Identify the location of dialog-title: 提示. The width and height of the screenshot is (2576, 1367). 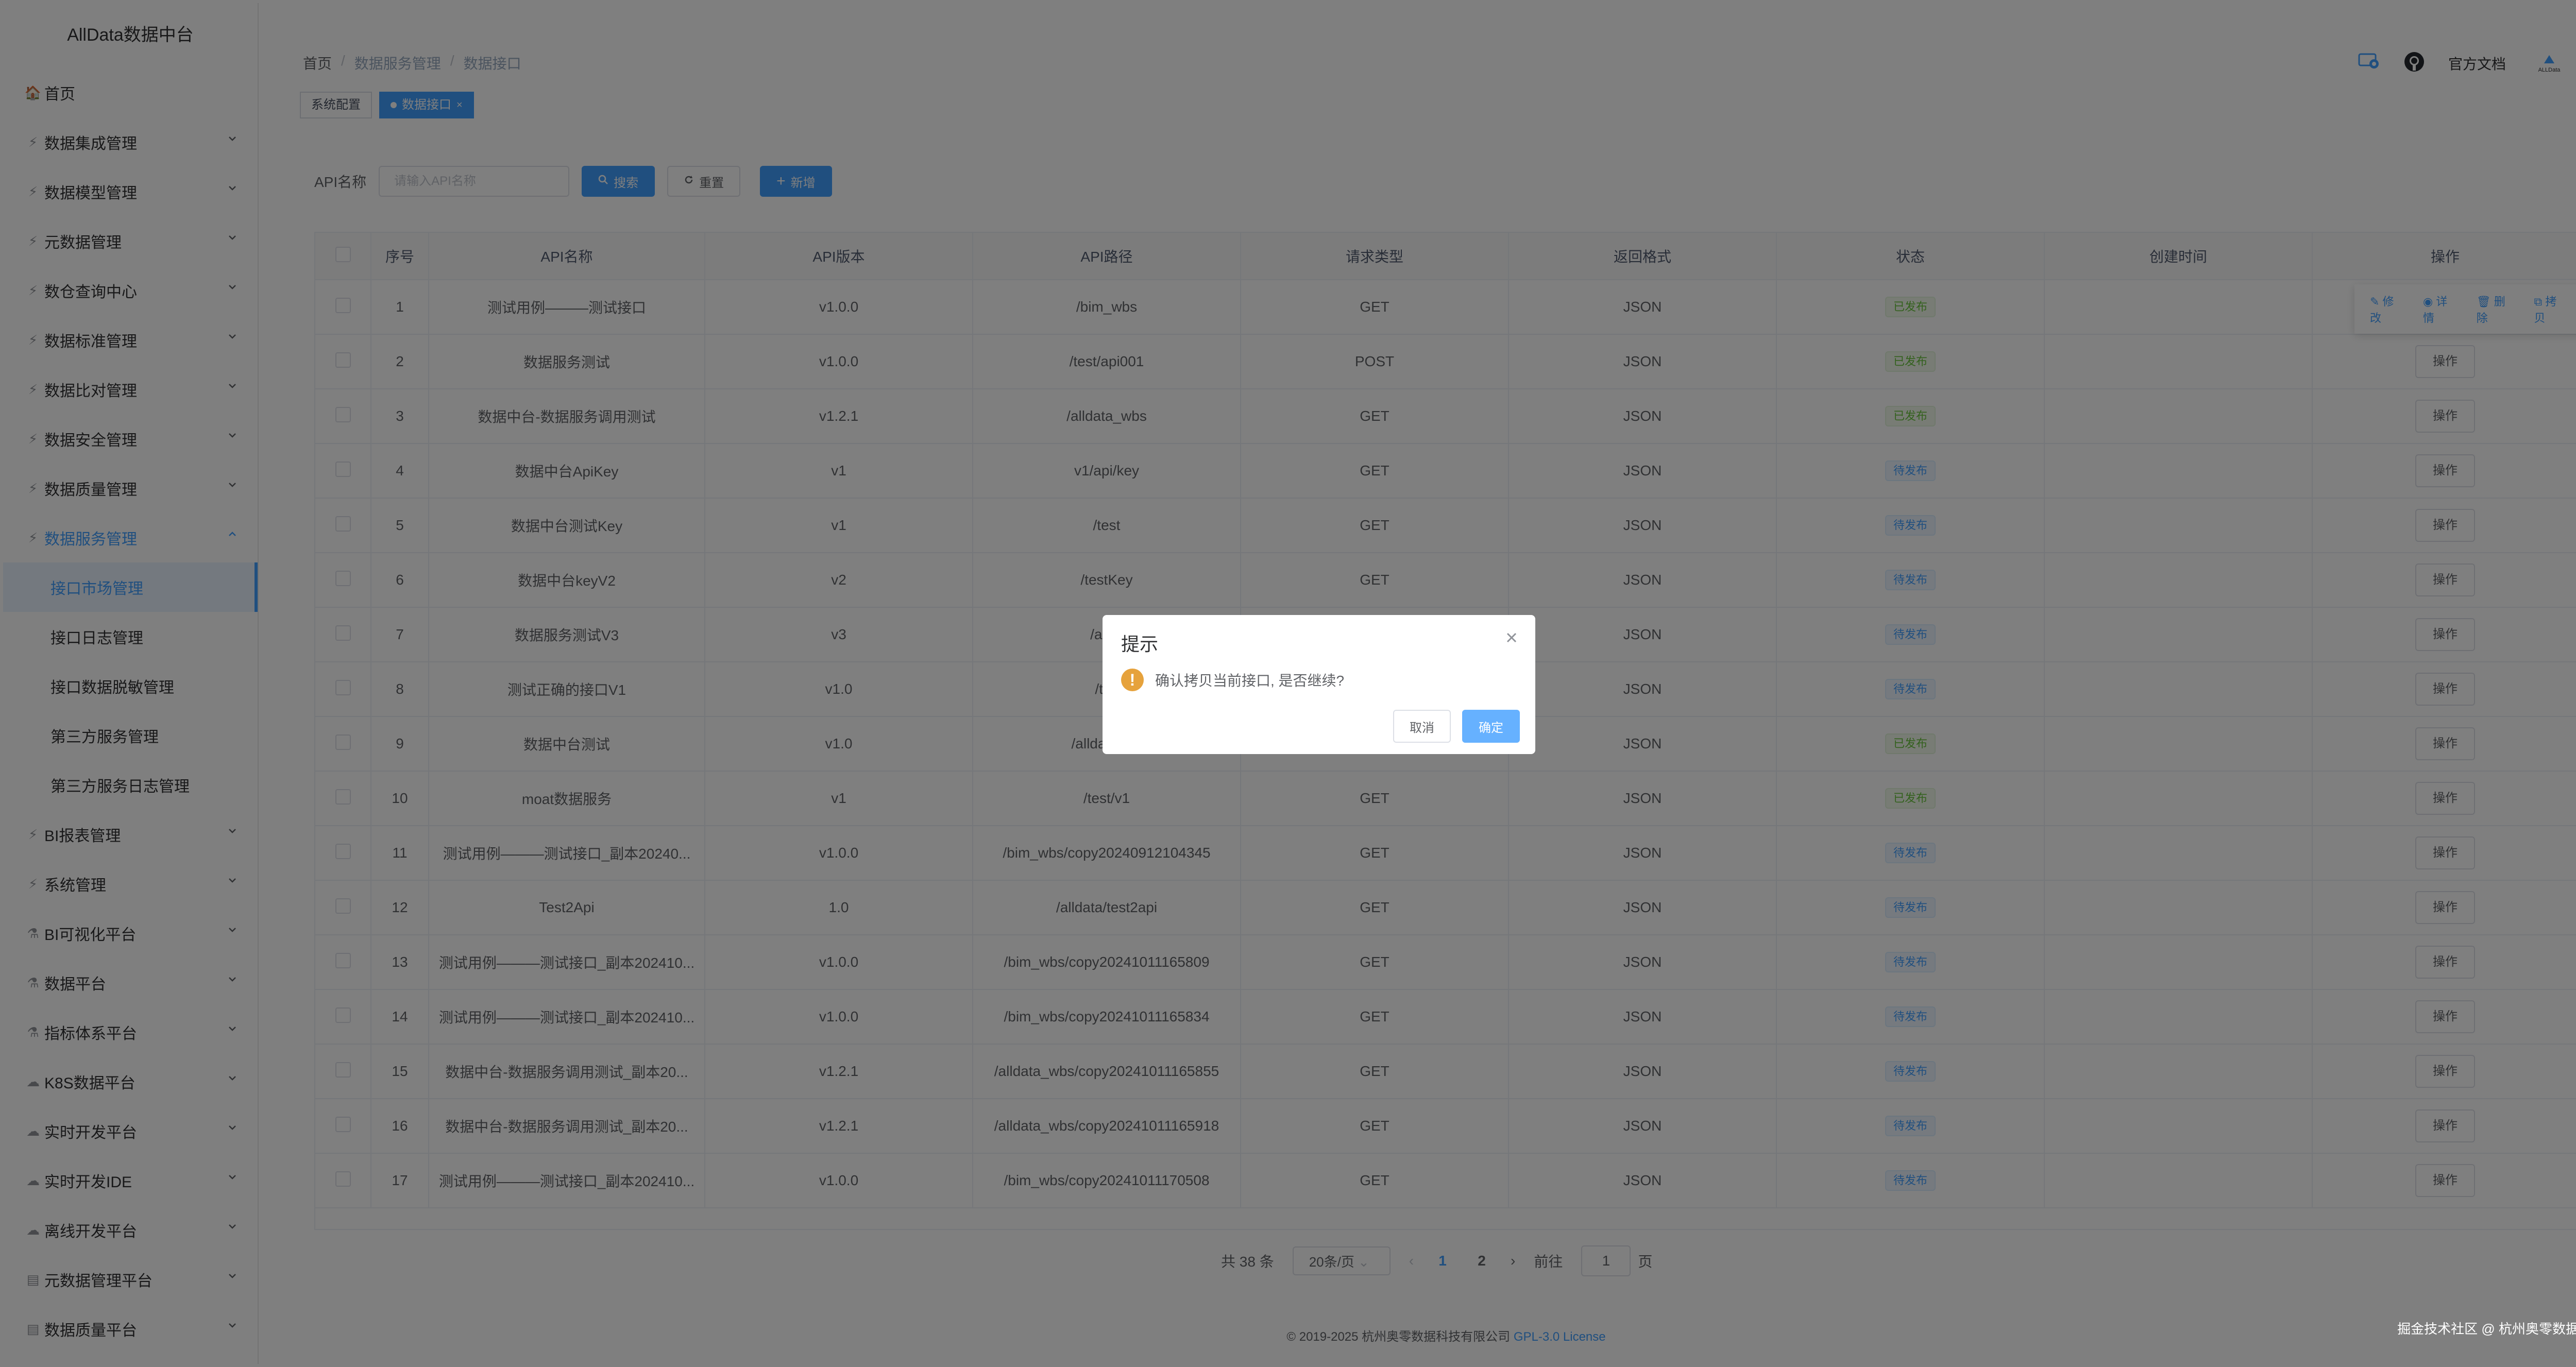
(1140, 644).